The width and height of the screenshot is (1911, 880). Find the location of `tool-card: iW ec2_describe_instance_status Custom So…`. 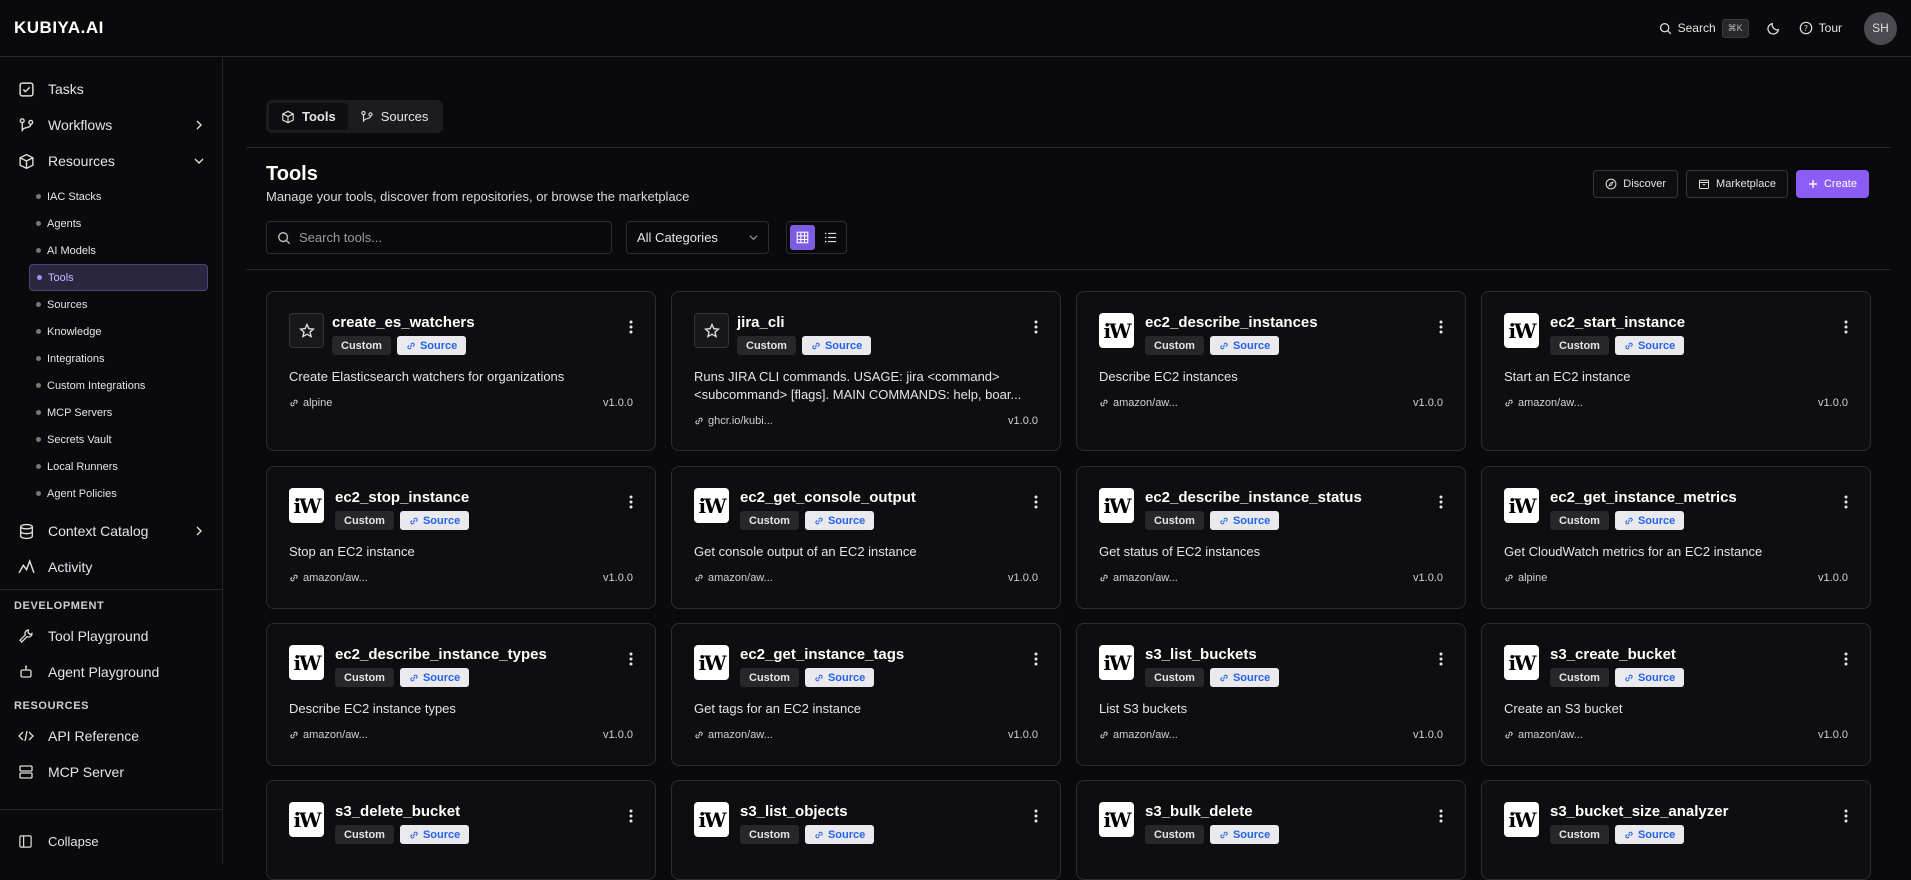

tool-card: iW ec2_describe_instance_status Custom So… is located at coordinates (1271, 537).